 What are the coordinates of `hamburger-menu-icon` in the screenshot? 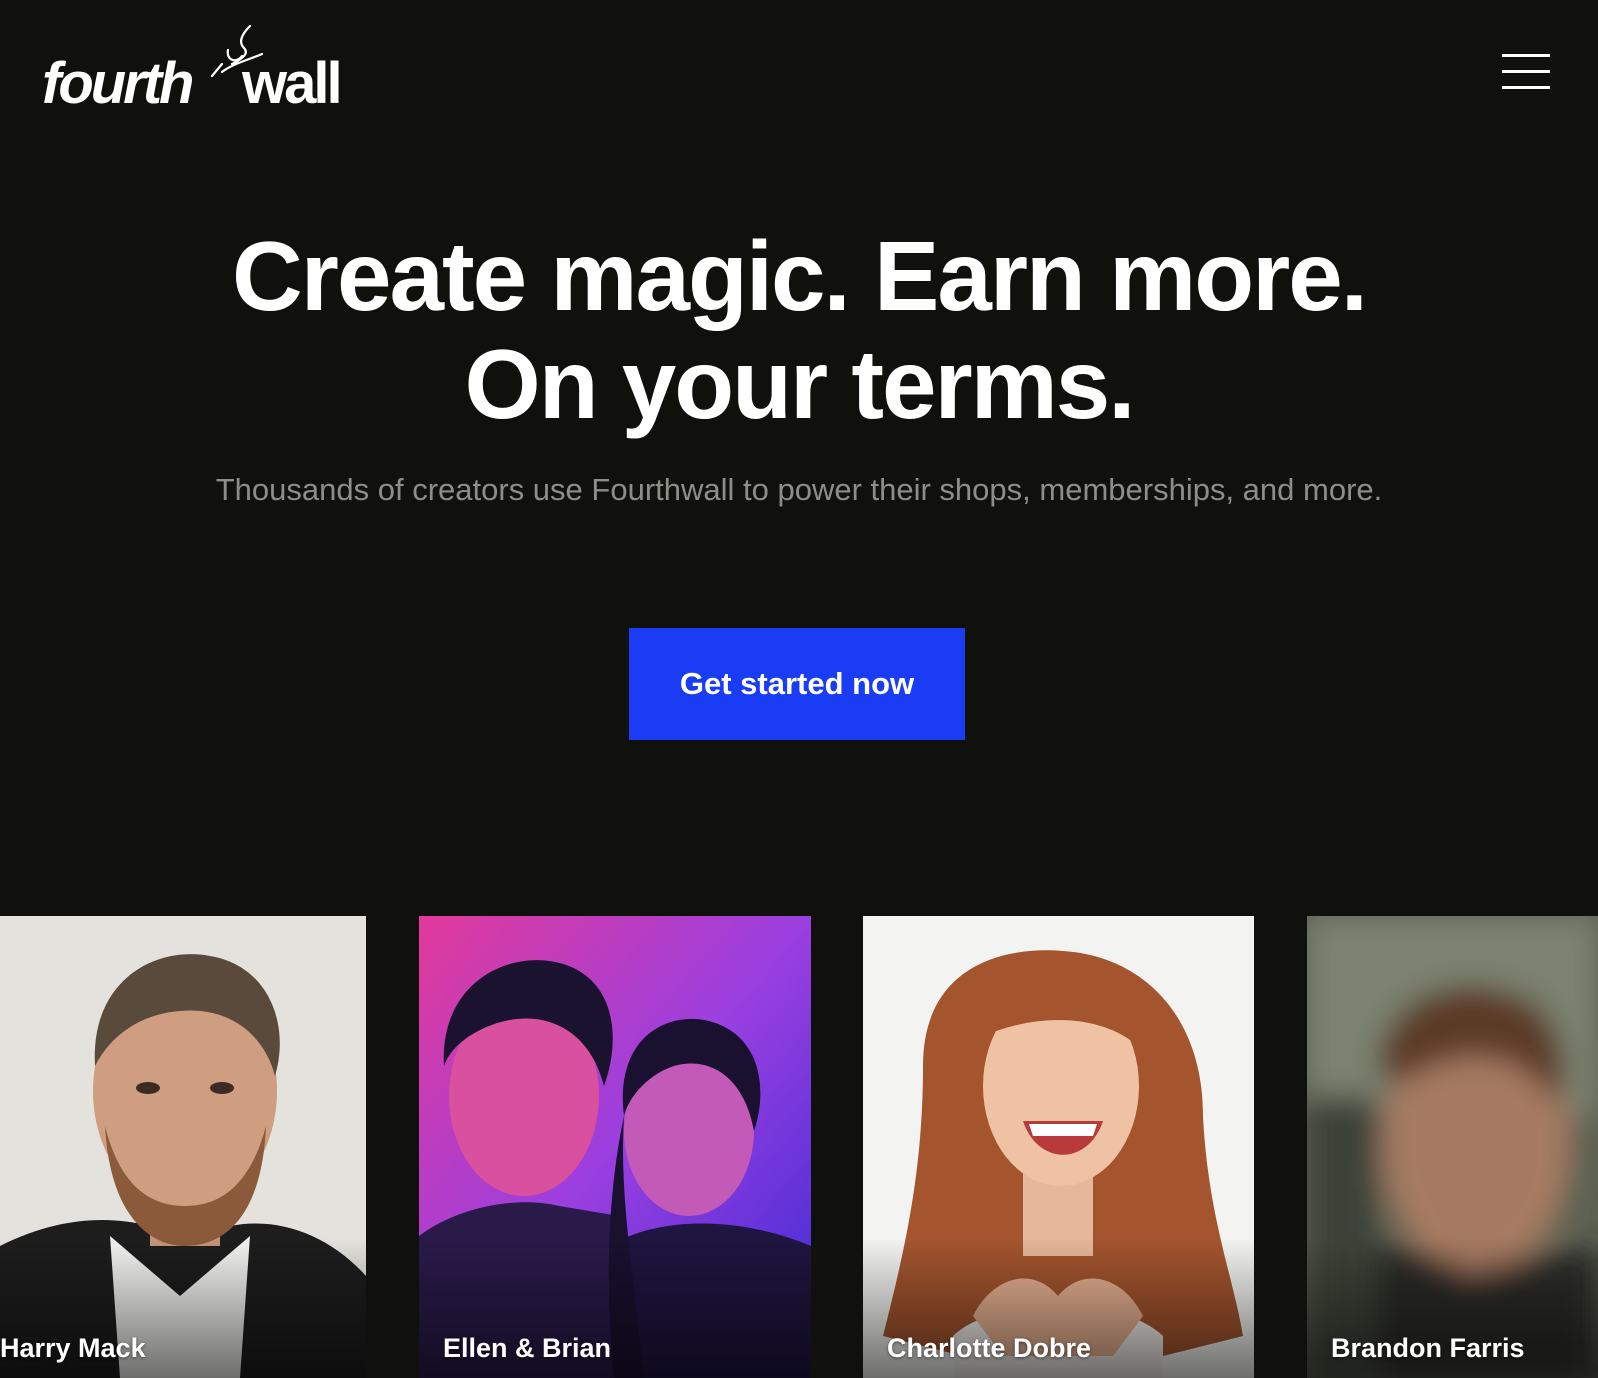 It's located at (1524, 73).